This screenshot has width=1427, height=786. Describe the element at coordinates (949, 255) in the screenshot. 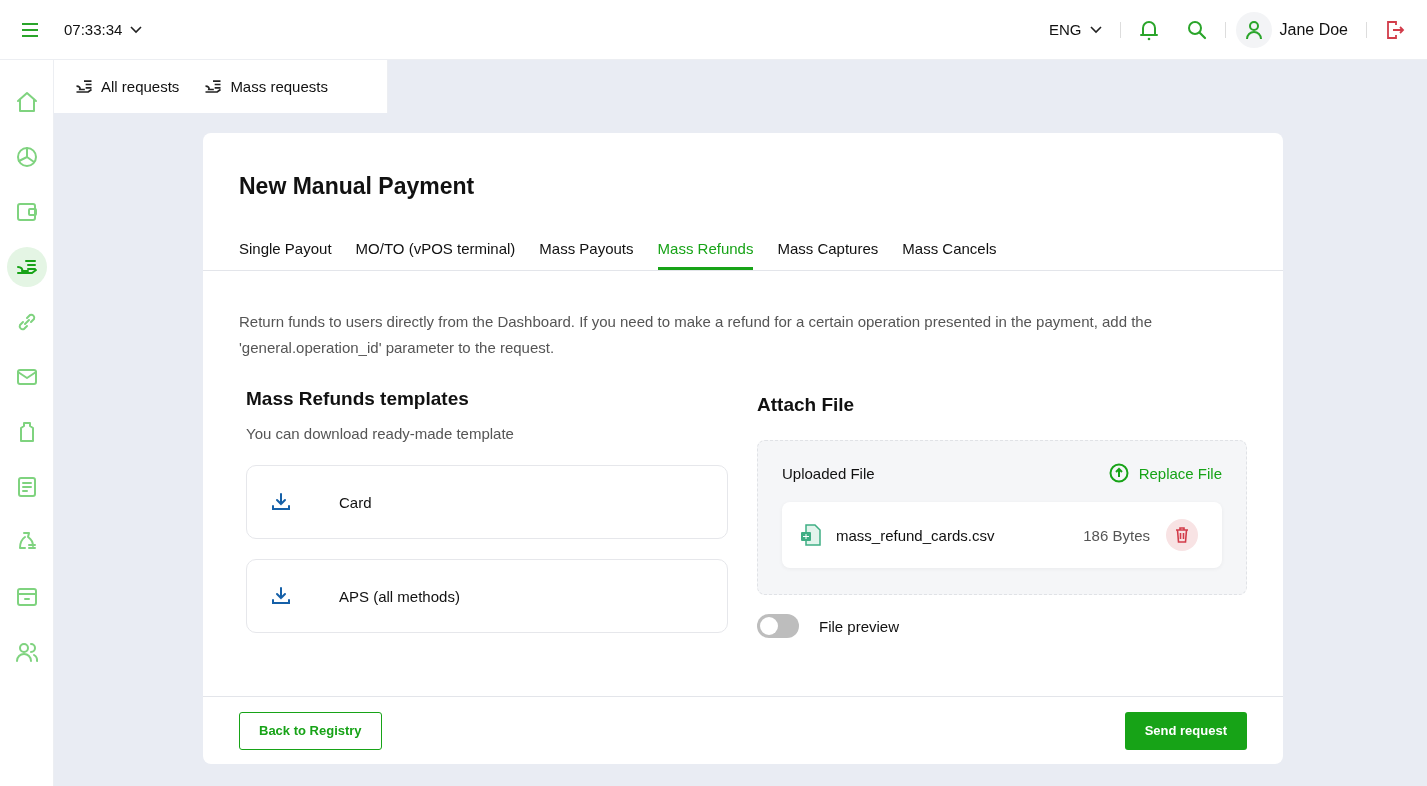

I see `tab: Mass Cancels` at that location.